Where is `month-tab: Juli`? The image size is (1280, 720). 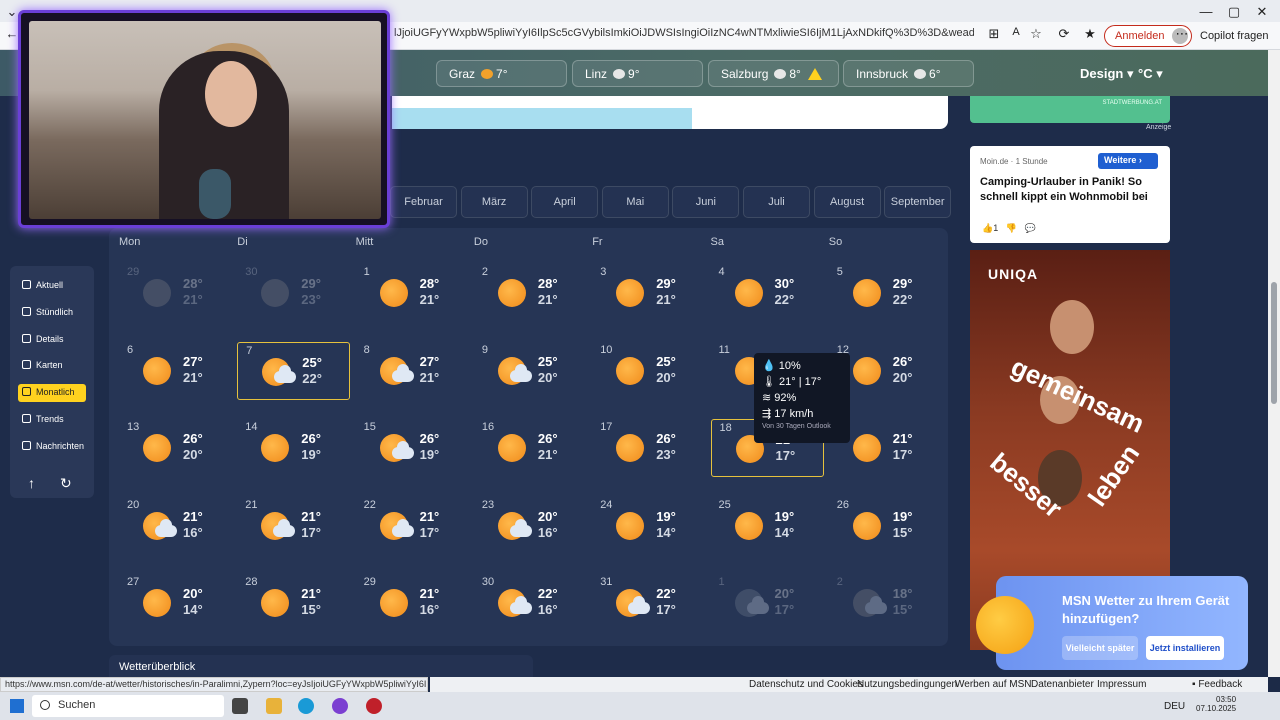 month-tab: Juli is located at coordinates (776, 202).